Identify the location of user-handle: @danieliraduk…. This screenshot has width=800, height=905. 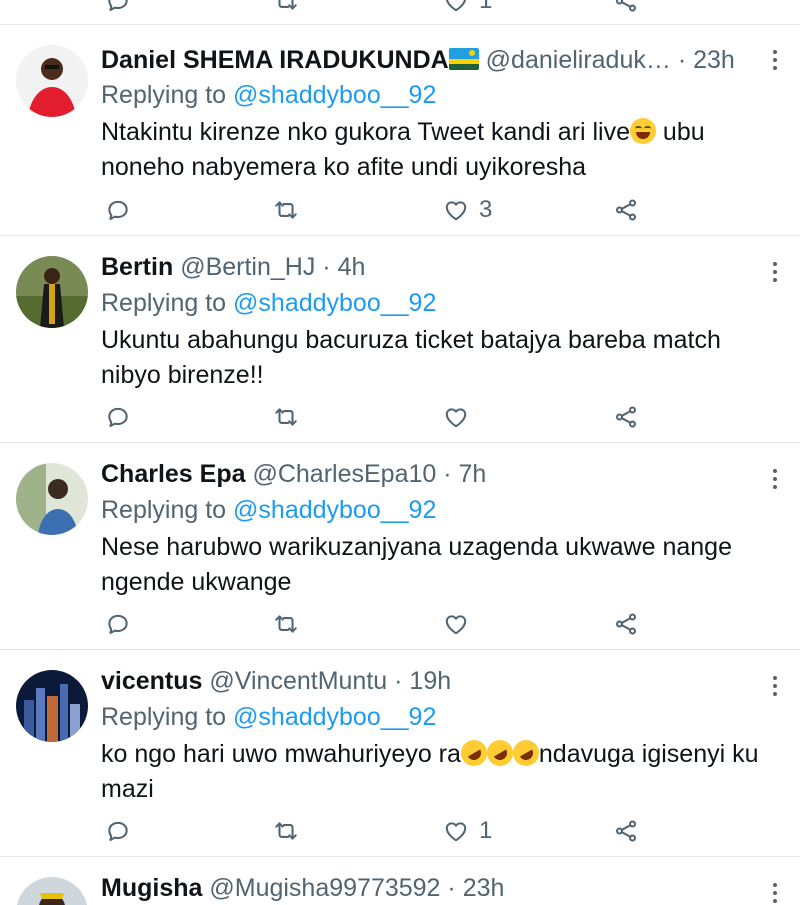
(578, 60).